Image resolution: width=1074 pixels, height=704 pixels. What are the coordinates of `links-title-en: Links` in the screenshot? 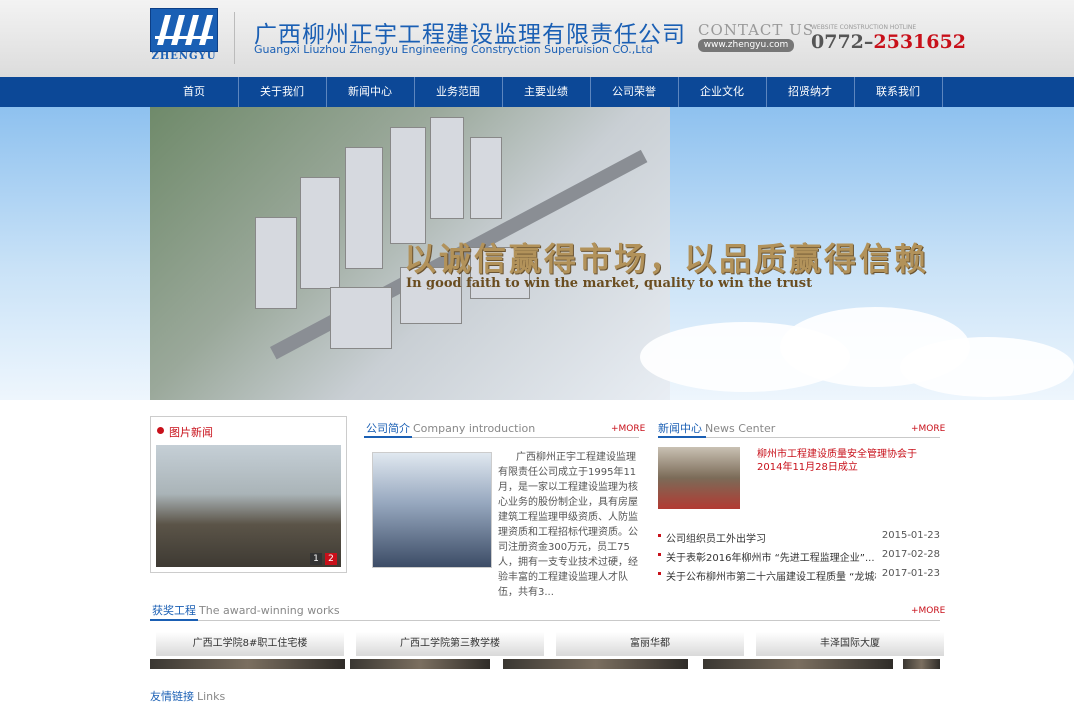 It's located at (211, 696).